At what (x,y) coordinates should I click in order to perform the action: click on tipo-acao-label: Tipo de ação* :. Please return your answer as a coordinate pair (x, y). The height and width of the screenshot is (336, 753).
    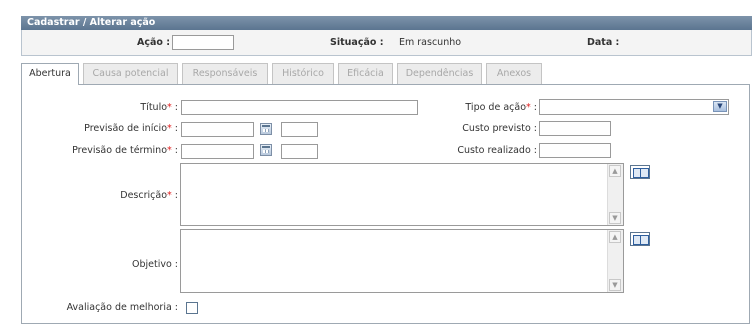
    Looking at the image, I should click on (501, 107).